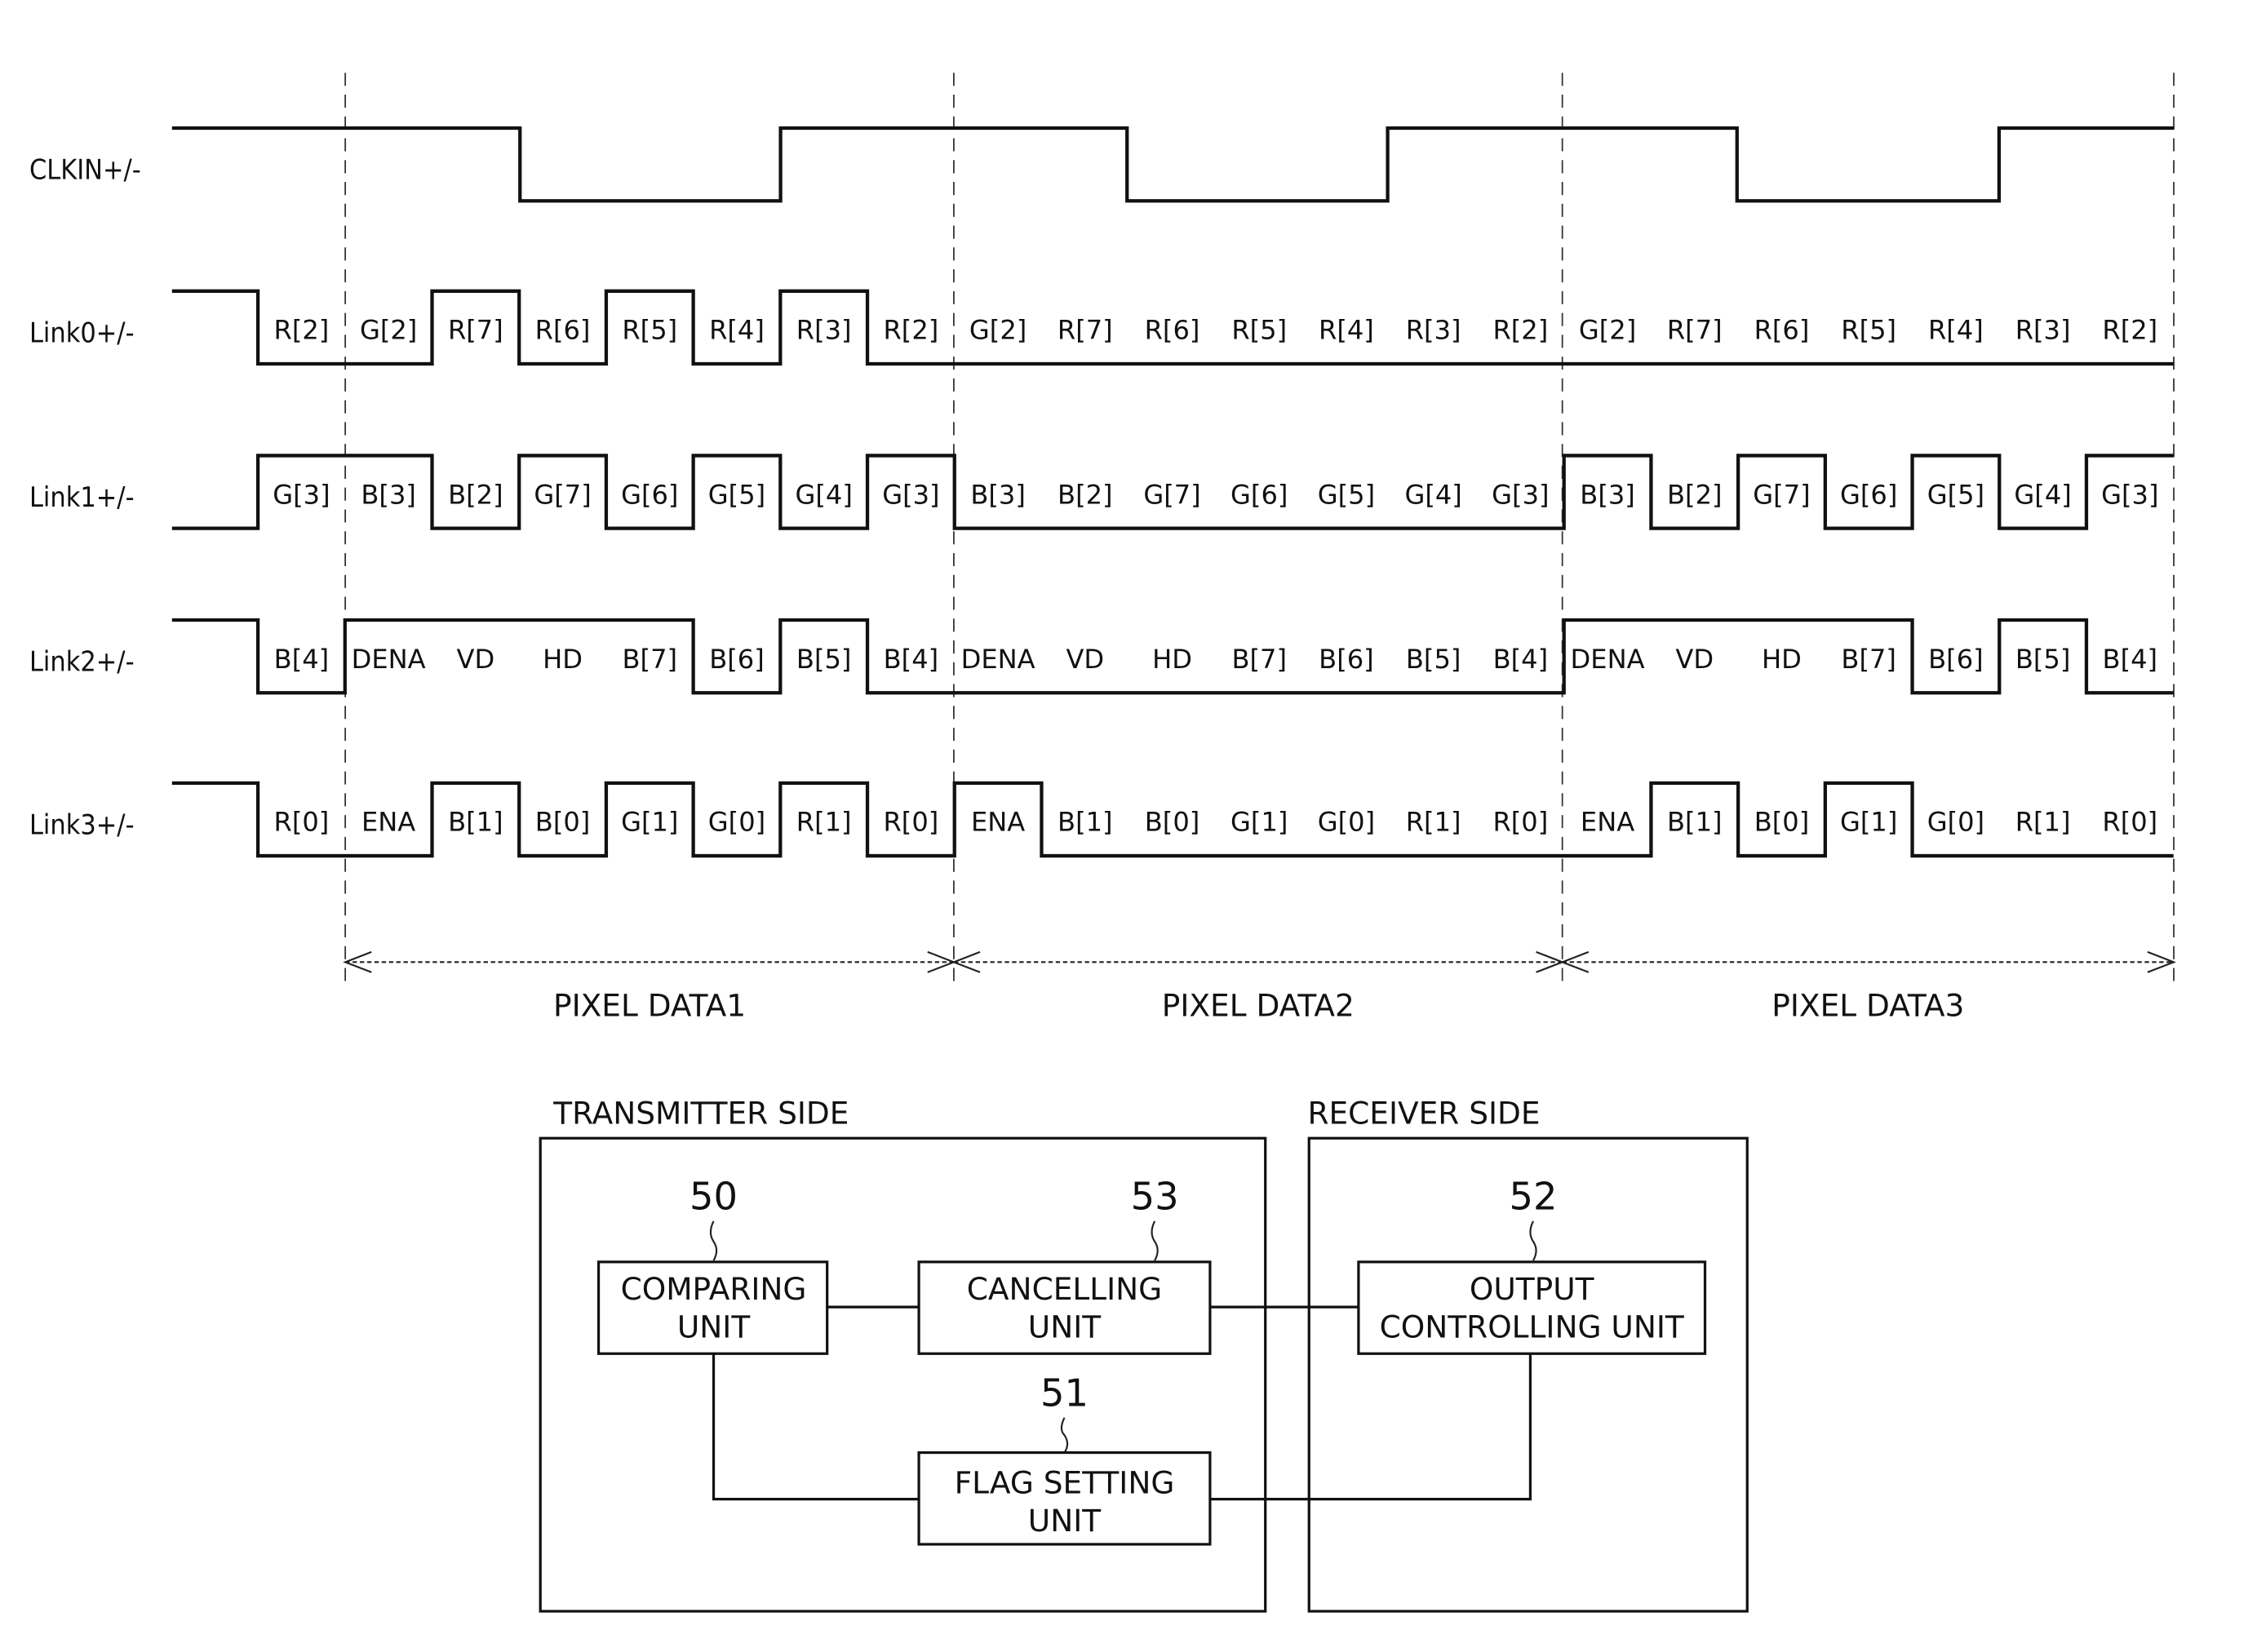 The width and height of the screenshot is (2257, 1652). What do you see at coordinates (714, 1289) in the screenshot?
I see `unit-label-line1: COMPARING` at bounding box center [714, 1289].